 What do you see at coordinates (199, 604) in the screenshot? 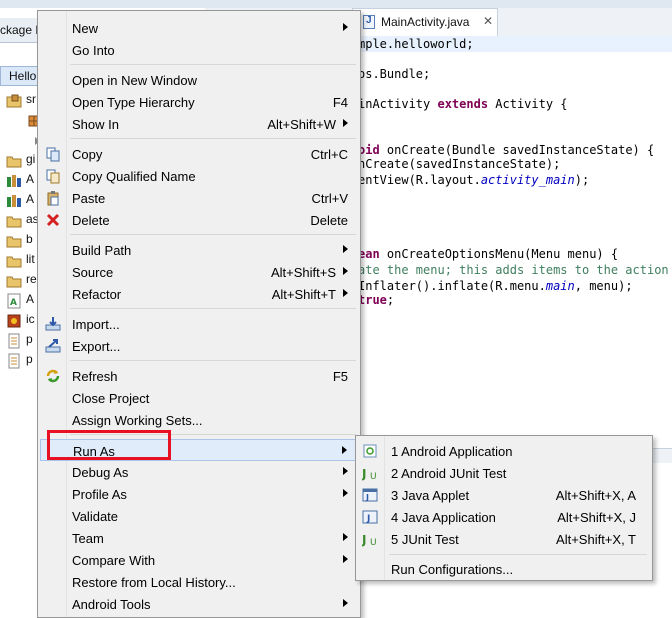
I see `menu-item-android-tools: Android Tools` at bounding box center [199, 604].